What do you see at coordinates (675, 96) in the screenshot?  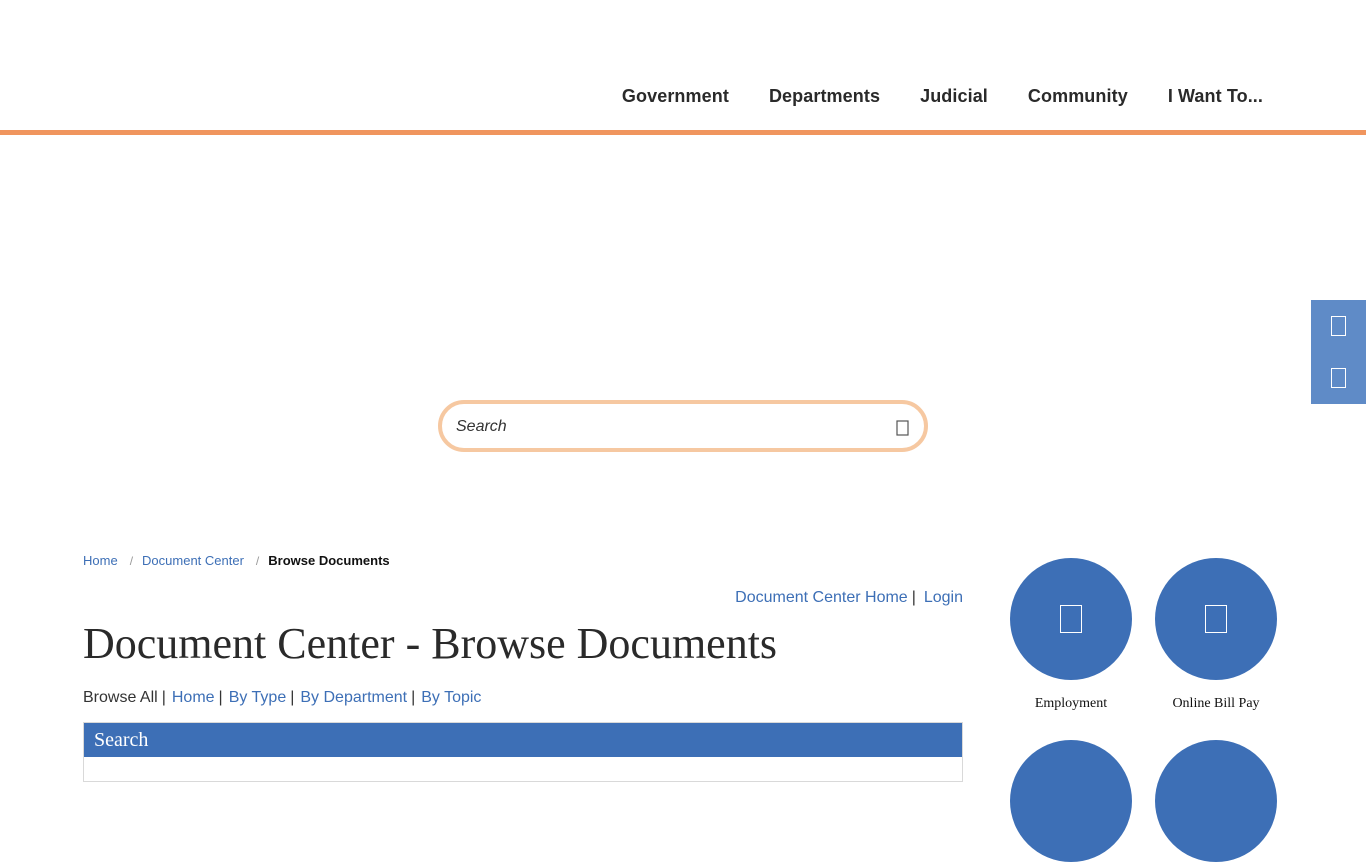 I see `nav-government: Government` at bounding box center [675, 96].